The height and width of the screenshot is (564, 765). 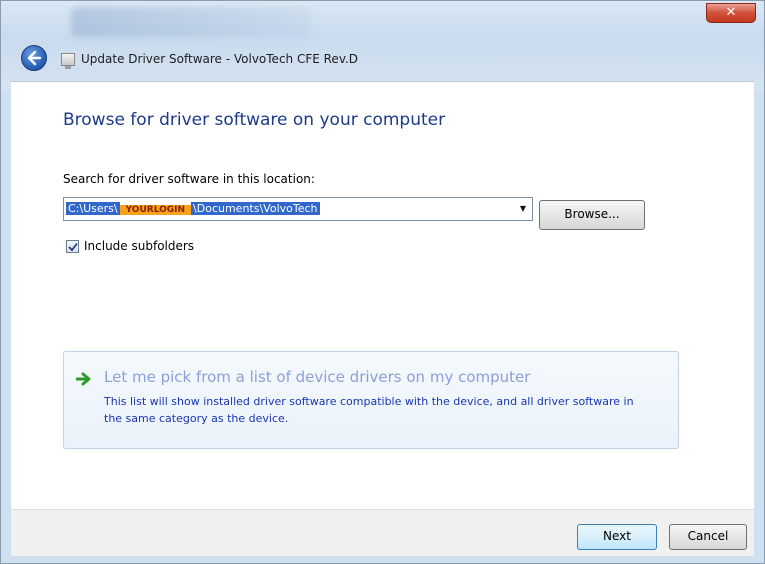 What do you see at coordinates (93, 208) in the screenshot?
I see `path-prefix: C:\Users\` at bounding box center [93, 208].